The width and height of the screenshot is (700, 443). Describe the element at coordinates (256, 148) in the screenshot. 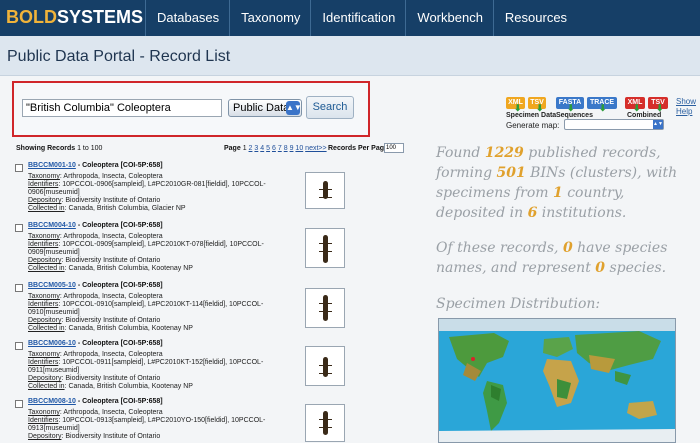

I see `page-link: 3` at that location.